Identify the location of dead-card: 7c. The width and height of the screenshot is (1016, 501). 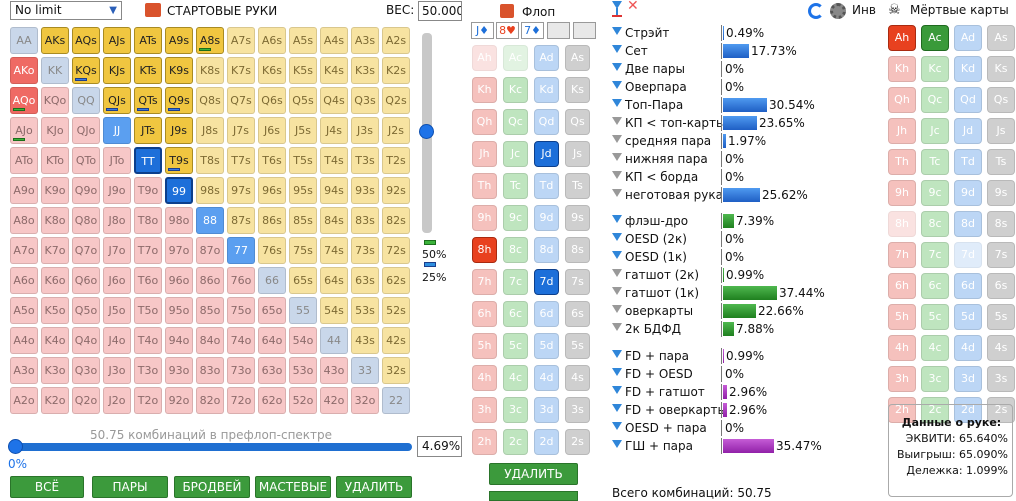
(935, 255).